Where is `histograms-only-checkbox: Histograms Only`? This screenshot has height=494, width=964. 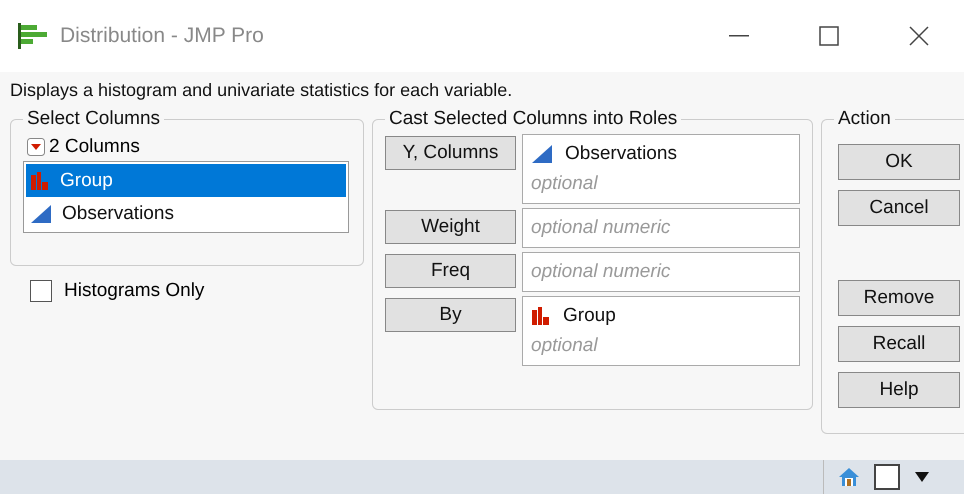
histograms-only-checkbox: Histograms Only is located at coordinates (197, 291).